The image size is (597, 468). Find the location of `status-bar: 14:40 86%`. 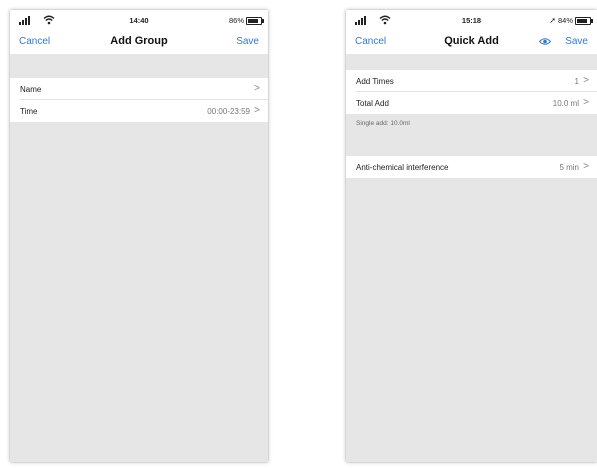

status-bar: 14:40 86% is located at coordinates (139, 21).